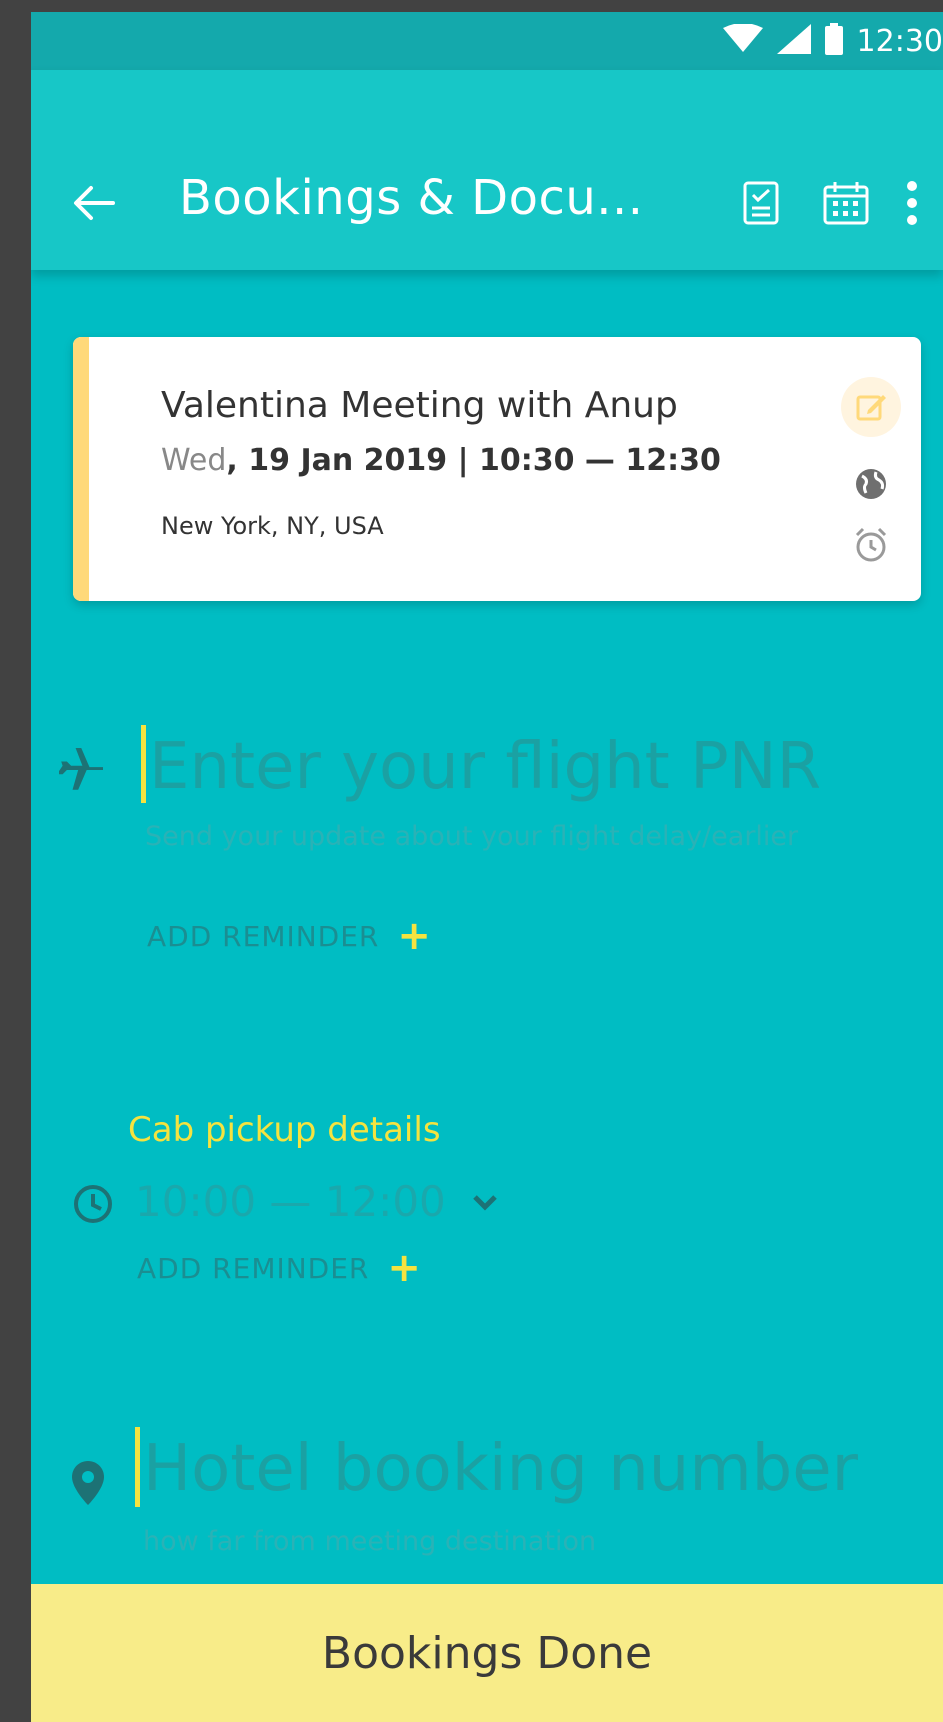 This screenshot has height=1722, width=943. Describe the element at coordinates (88, 1485) in the screenshot. I see `location-pin-icon` at that location.